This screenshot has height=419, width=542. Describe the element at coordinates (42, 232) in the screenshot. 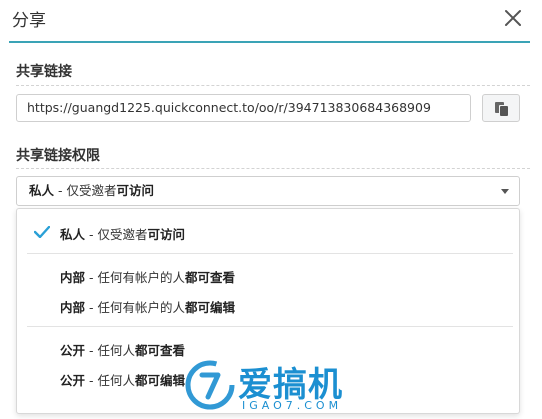

I see `check-icon` at that location.